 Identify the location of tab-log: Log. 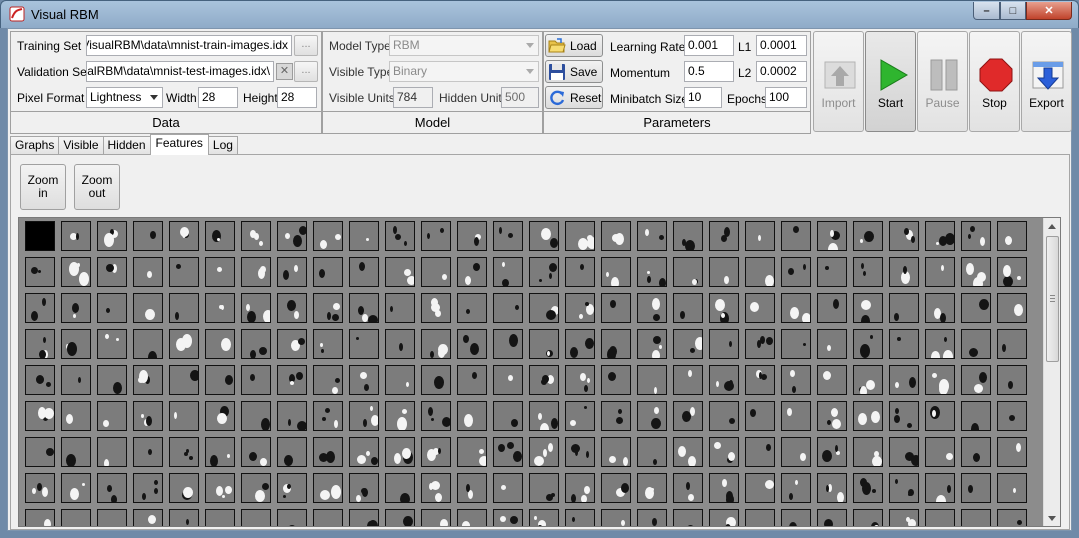
(222, 145).